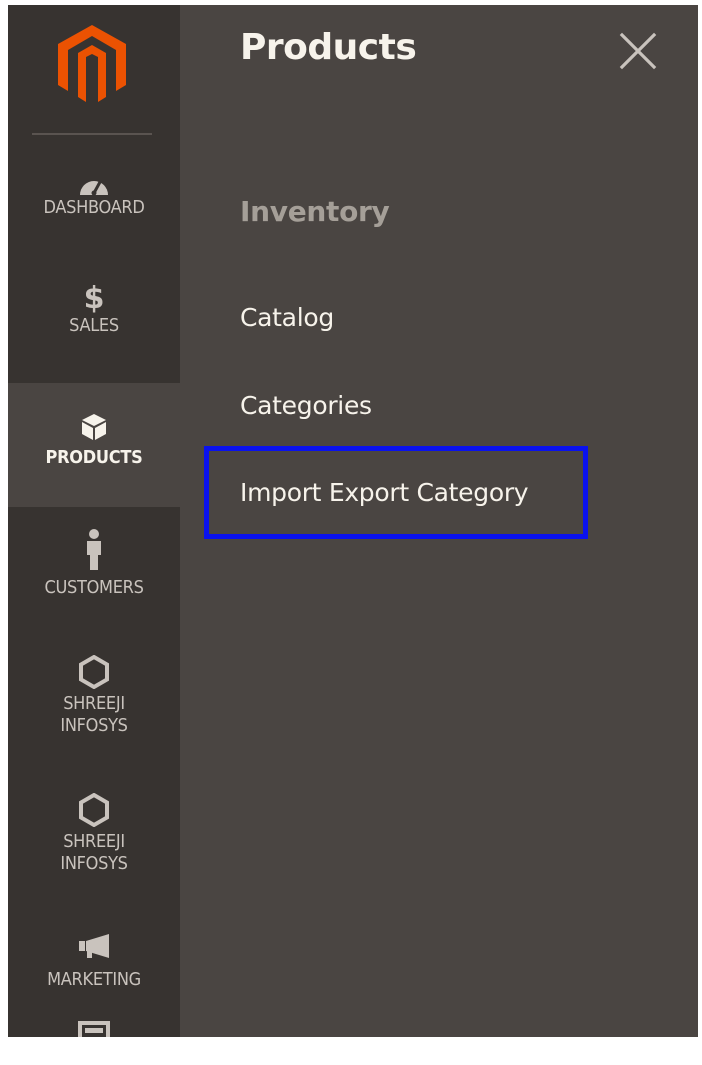  I want to click on nav-item-sales: $ SALES, so click(94, 317).